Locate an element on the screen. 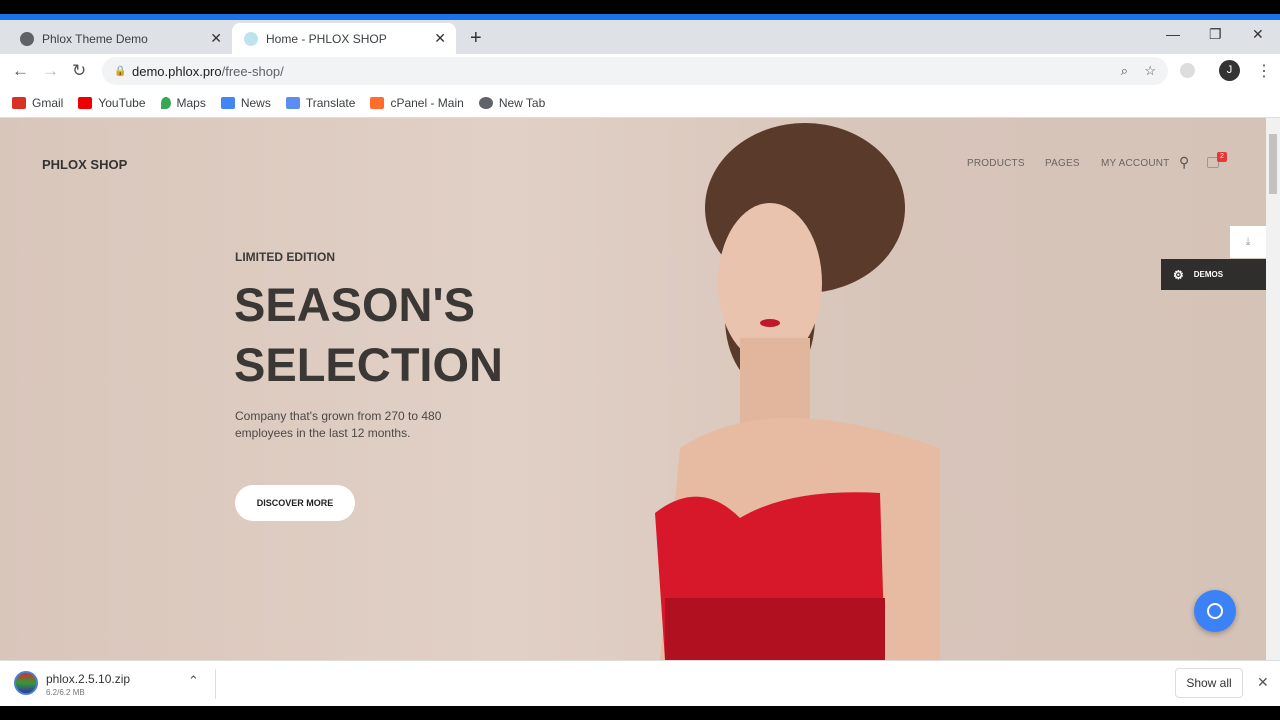  screen-bottom-border is located at coordinates (640, 713).